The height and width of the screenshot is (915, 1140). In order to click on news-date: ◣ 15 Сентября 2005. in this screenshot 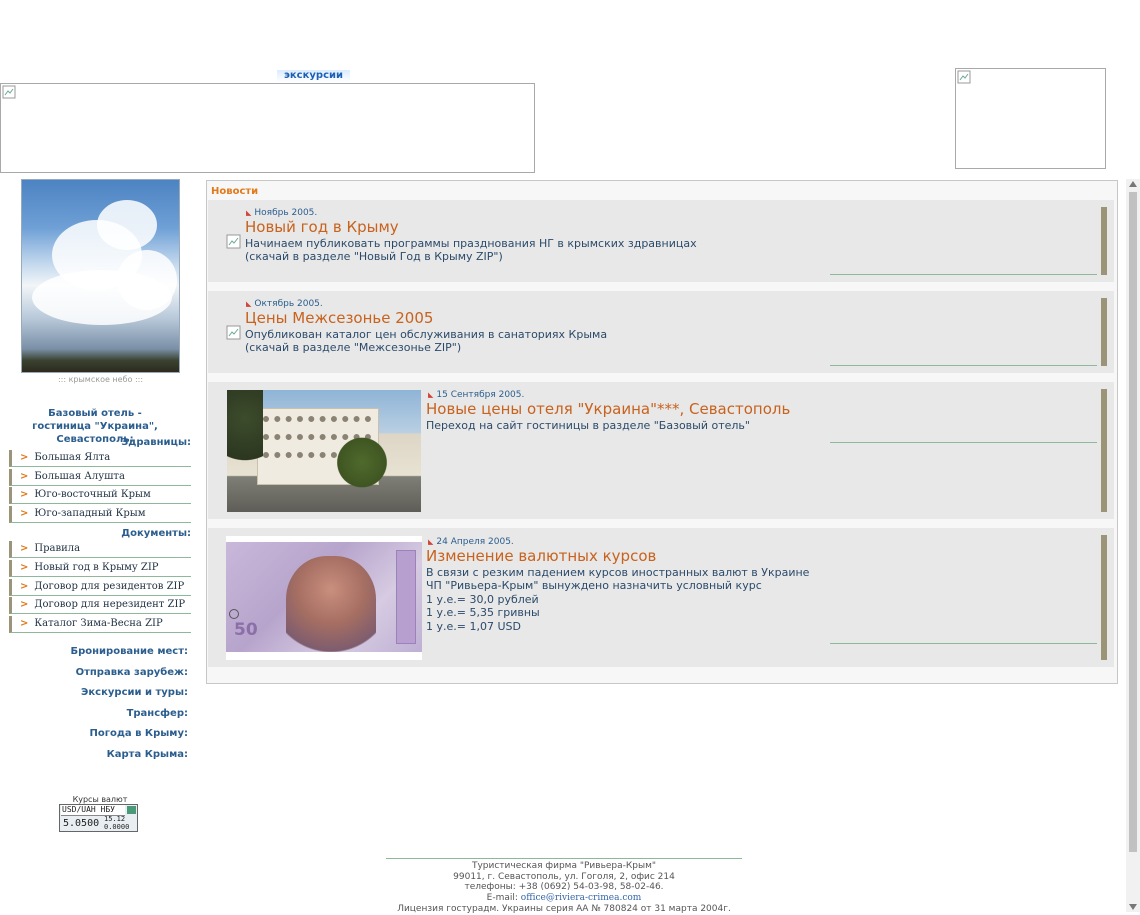, I will do `click(476, 395)`.